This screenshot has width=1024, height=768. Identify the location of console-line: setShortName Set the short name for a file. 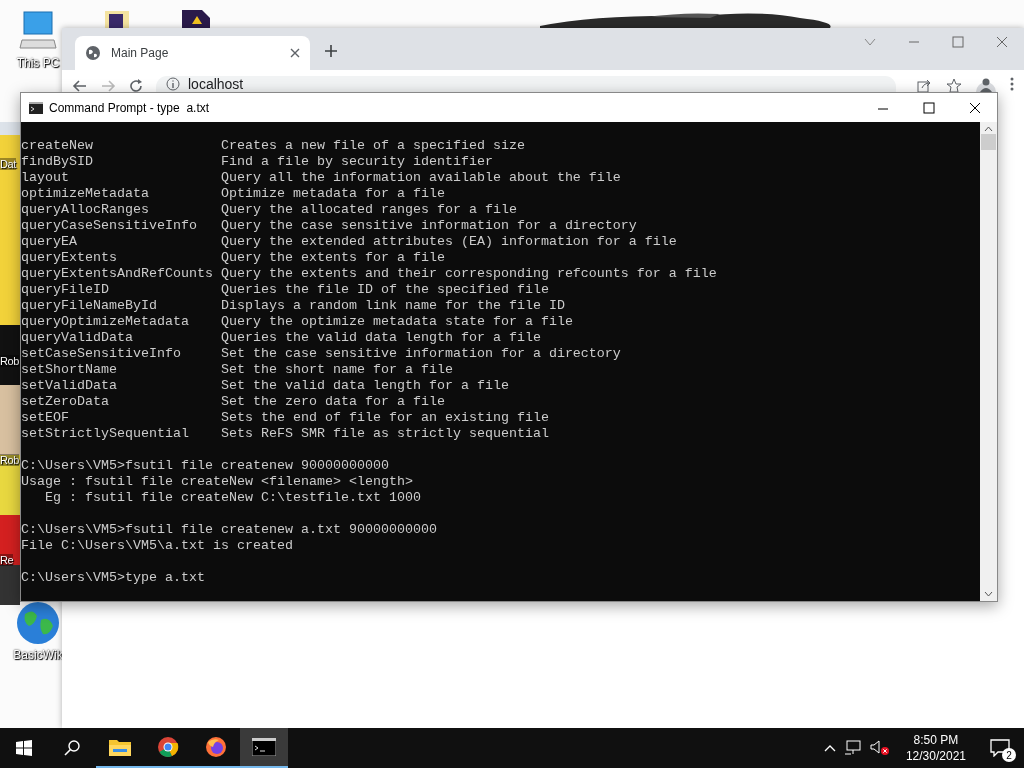
(237, 370).